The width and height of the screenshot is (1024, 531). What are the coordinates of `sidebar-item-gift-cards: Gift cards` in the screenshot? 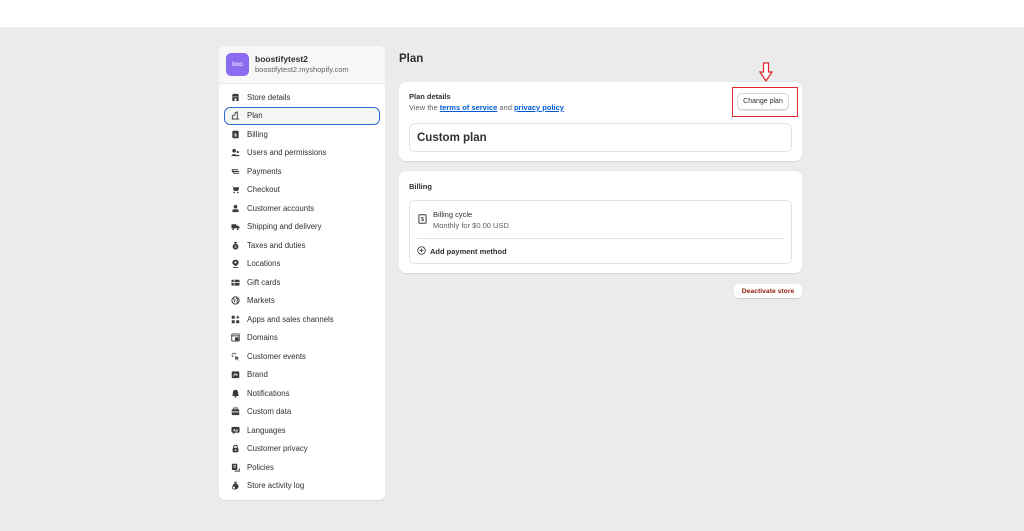 It's located at (302, 282).